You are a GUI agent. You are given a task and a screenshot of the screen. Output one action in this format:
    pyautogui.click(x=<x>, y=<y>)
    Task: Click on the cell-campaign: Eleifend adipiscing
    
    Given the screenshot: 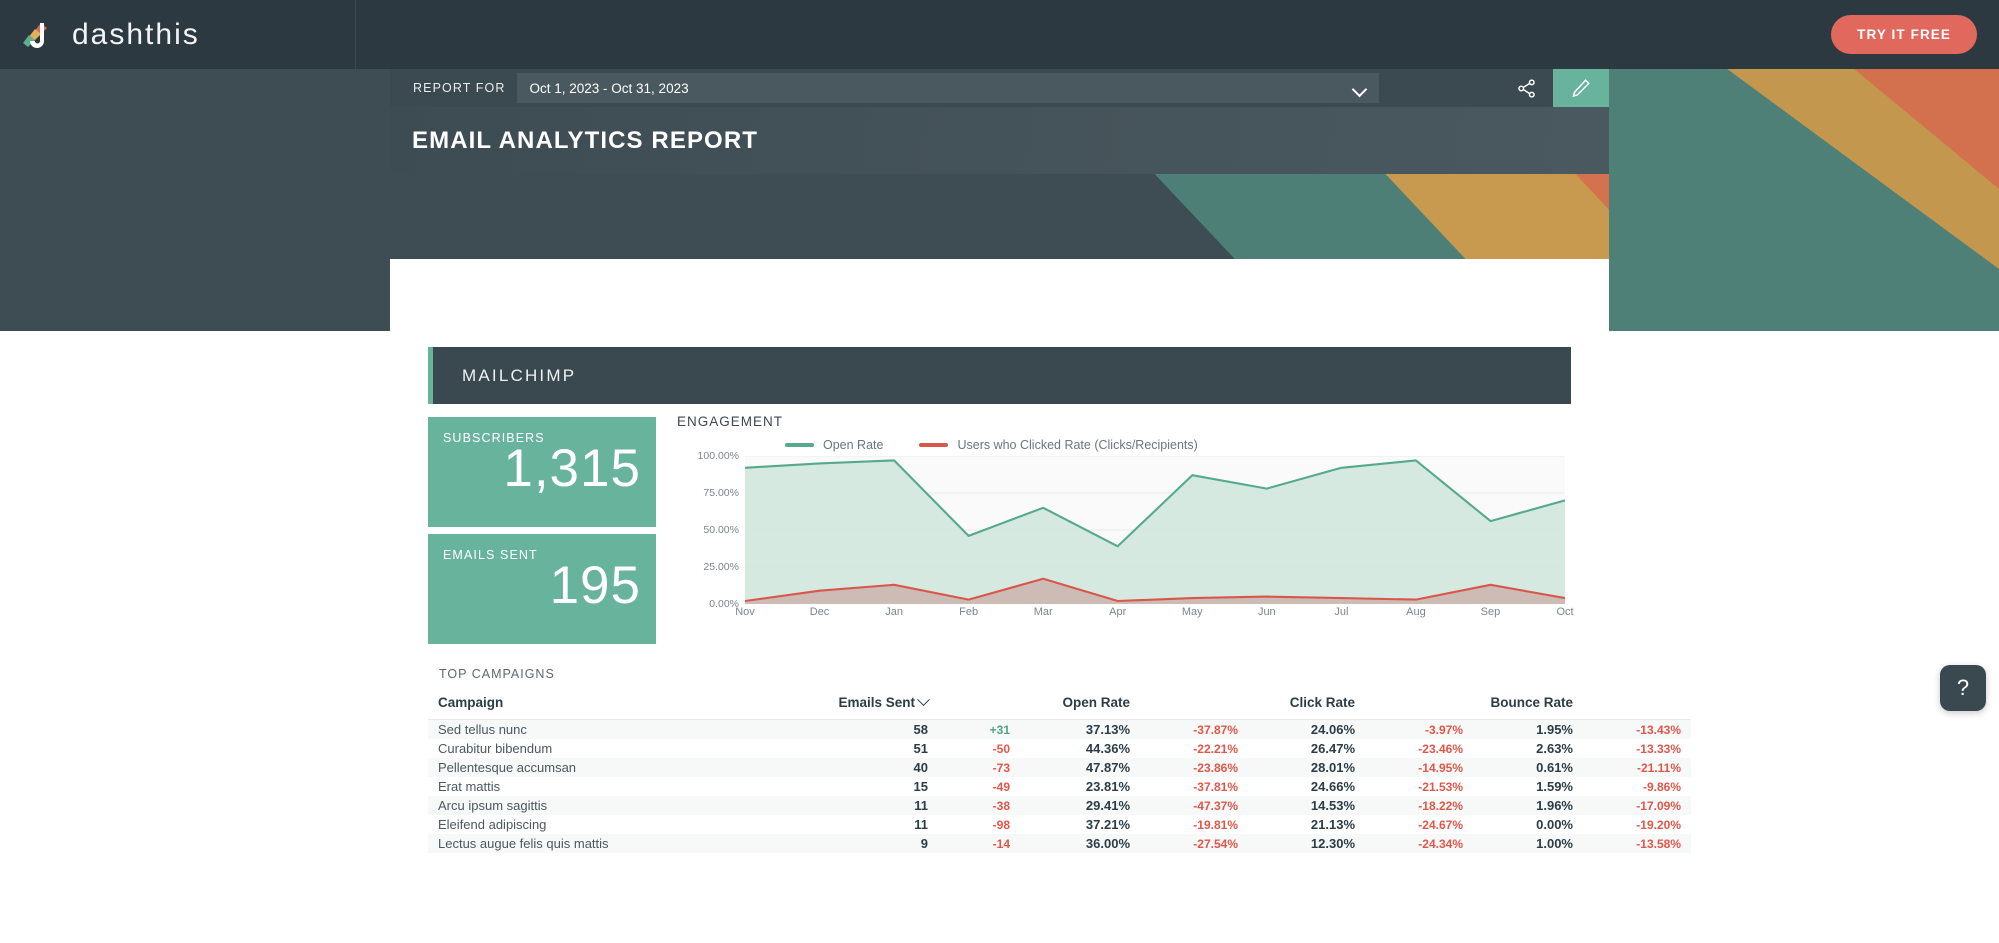 What is the action you would take?
    pyautogui.click(x=492, y=824)
    